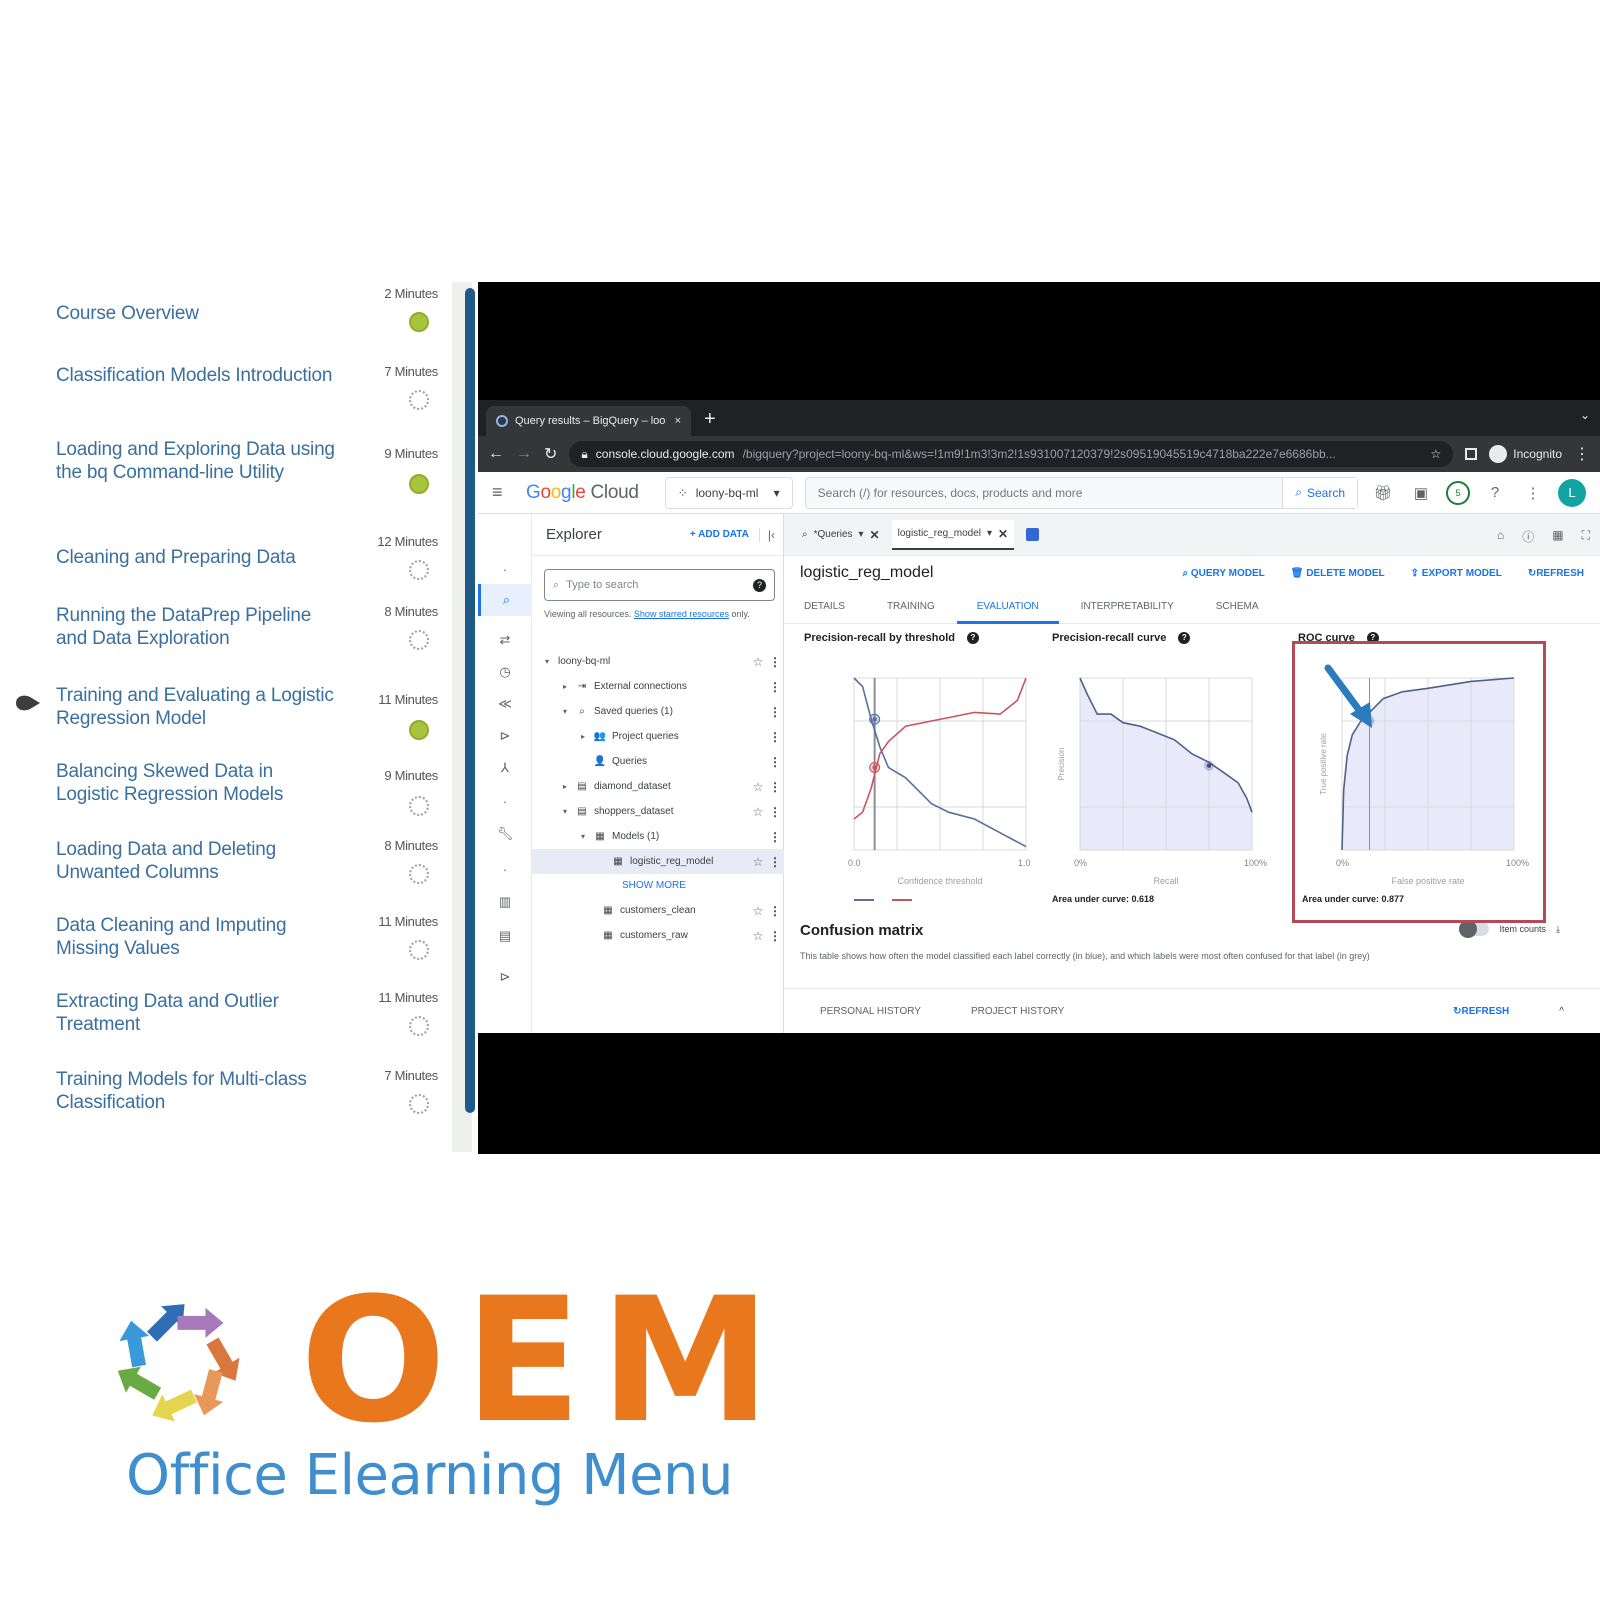 The width and height of the screenshot is (1600, 1600). I want to click on keyboard-icon: ▦, so click(1557, 536).